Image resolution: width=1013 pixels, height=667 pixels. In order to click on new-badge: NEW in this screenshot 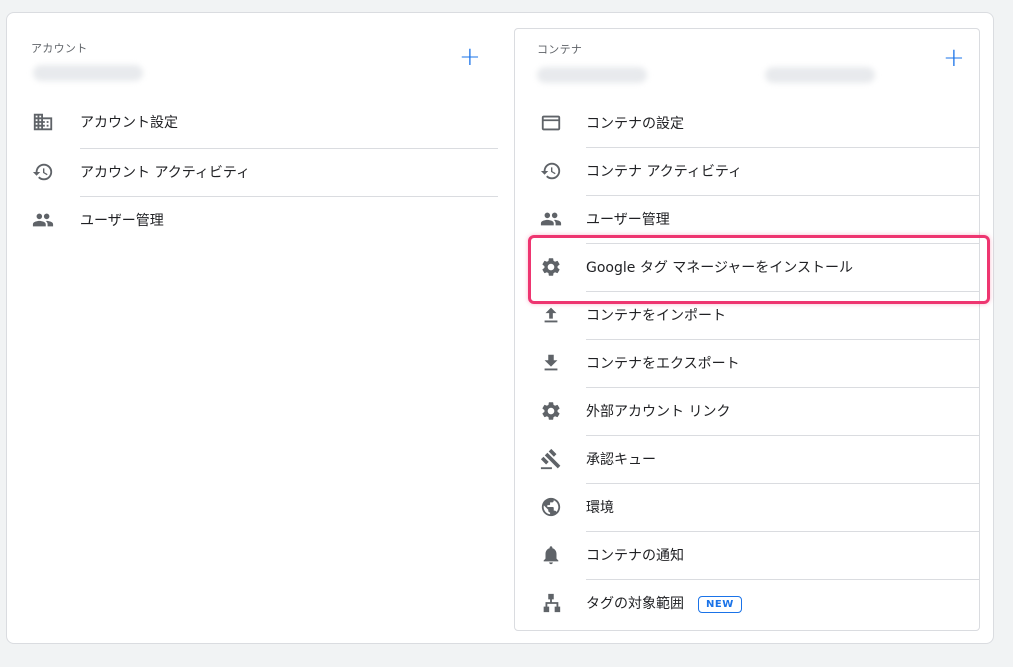, I will do `click(720, 604)`.